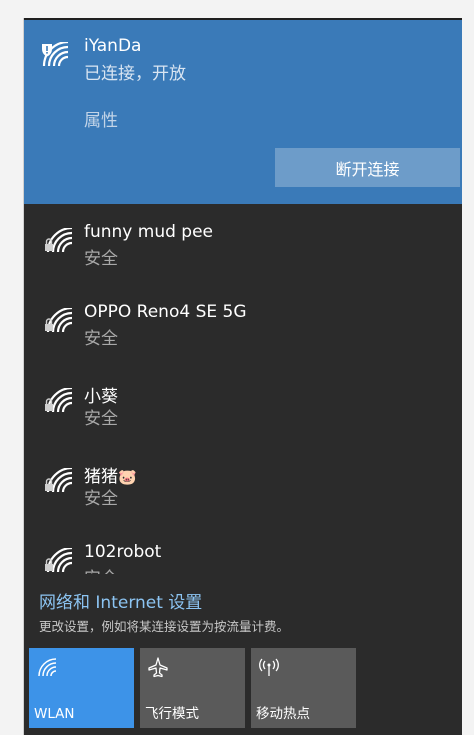 The height and width of the screenshot is (735, 474). Describe the element at coordinates (192, 688) in the screenshot. I see `airplane-mode-tile: 飞行模式` at that location.